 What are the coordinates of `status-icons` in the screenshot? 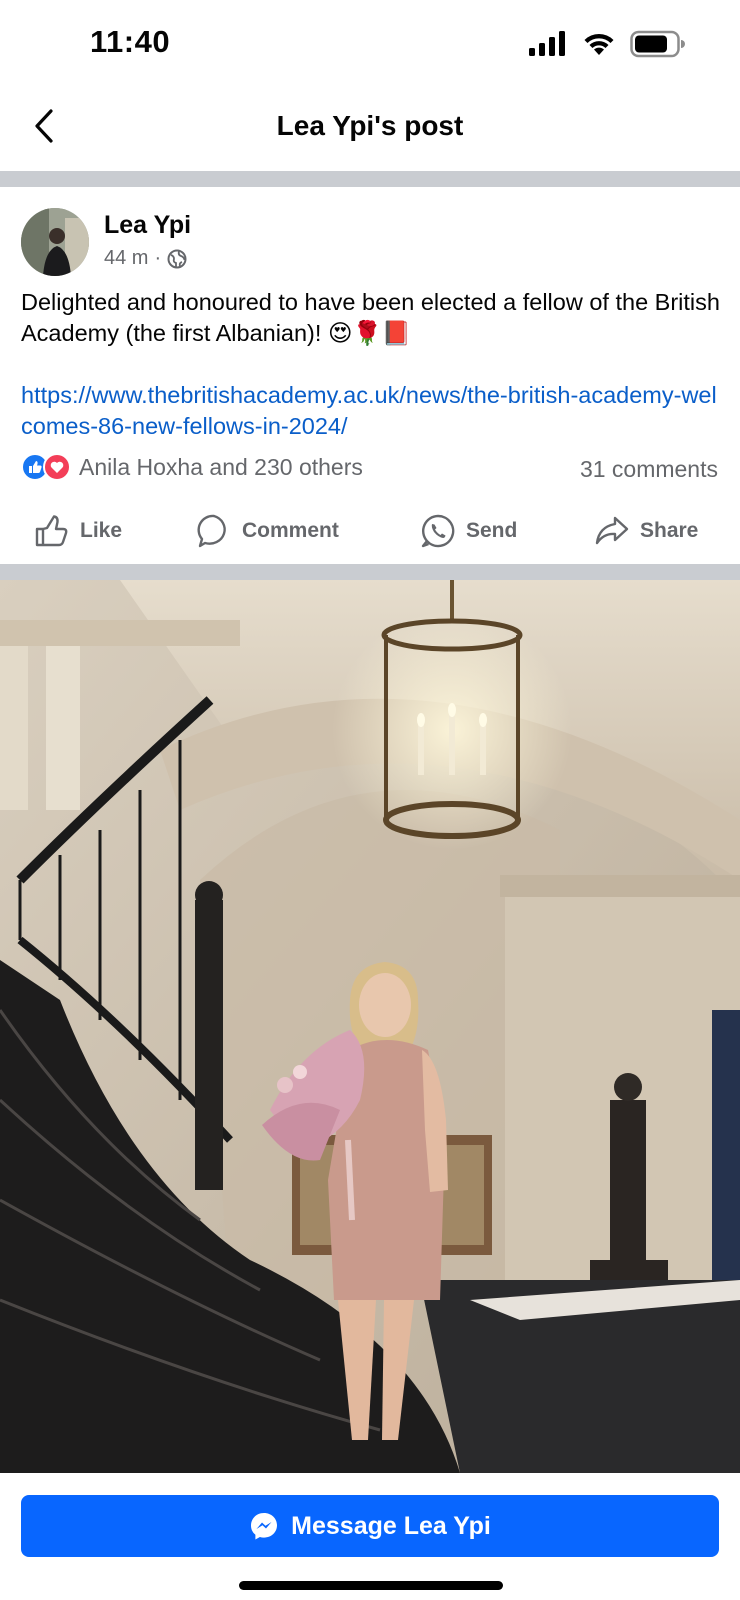 It's located at (607, 44).